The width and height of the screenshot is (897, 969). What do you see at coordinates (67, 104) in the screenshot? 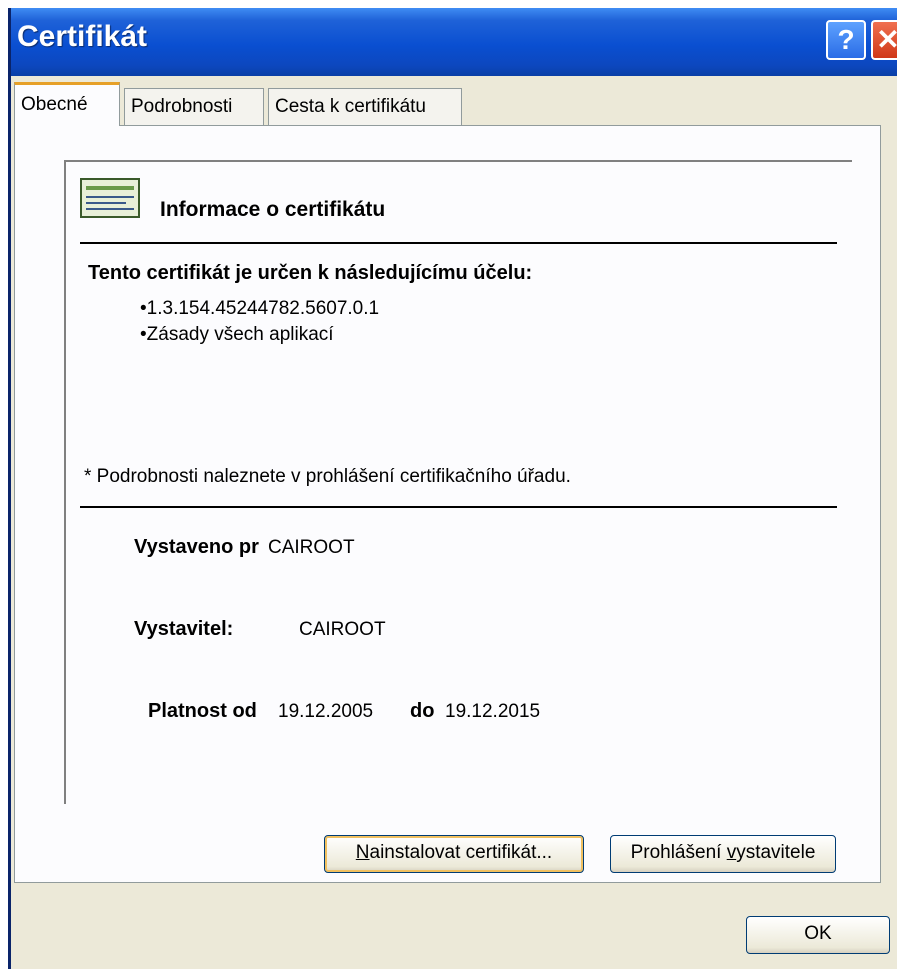
I see `tab-general: Obecné` at bounding box center [67, 104].